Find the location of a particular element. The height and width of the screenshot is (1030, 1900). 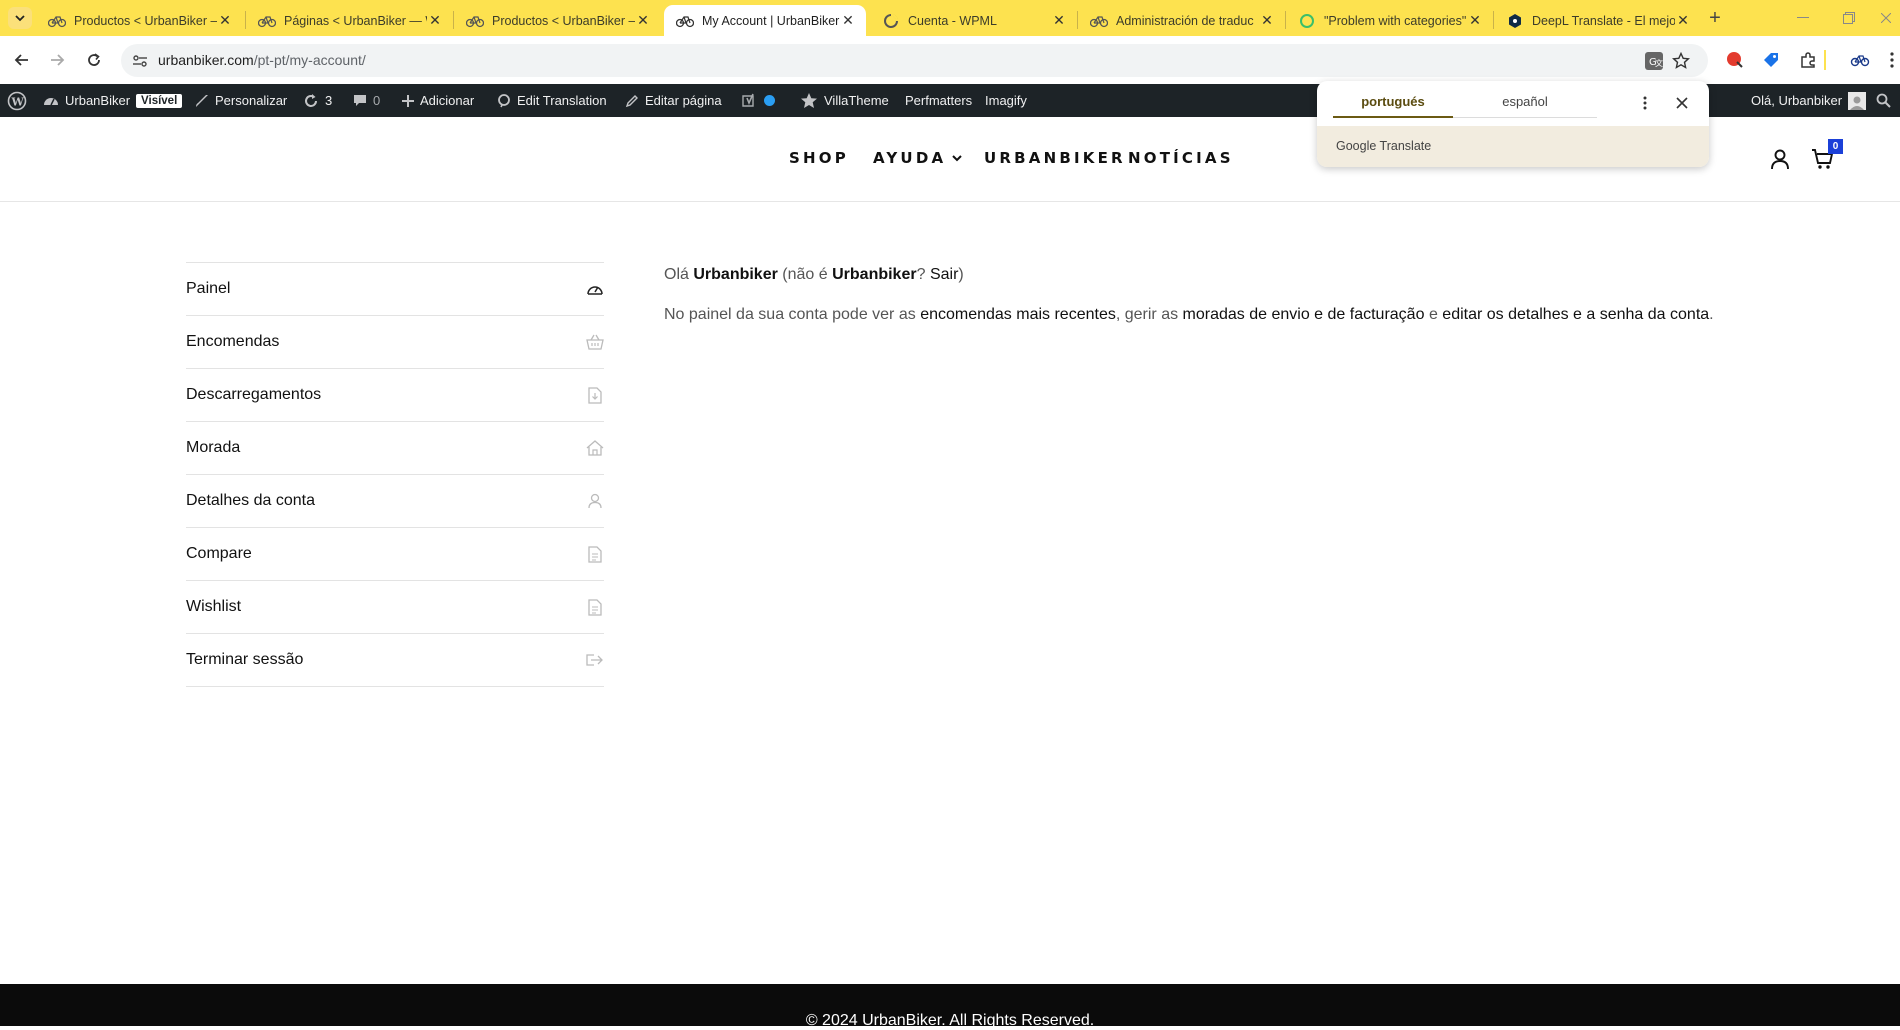

extension-tag-icon is located at coordinates (1771, 60).